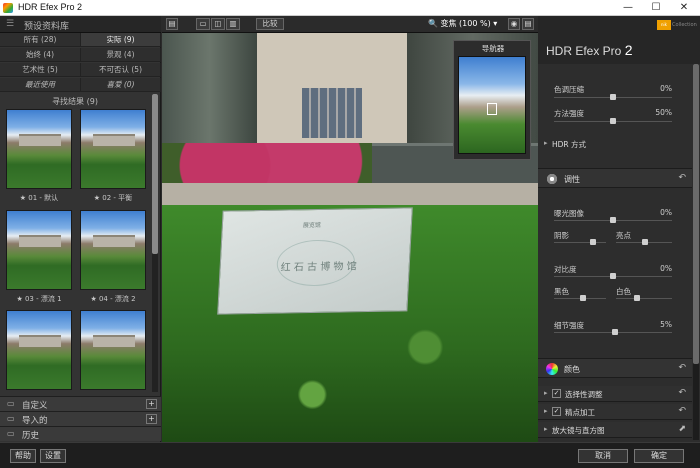  Describe the element at coordinates (23, 456) in the screenshot. I see `help-button: 帮助` at that location.